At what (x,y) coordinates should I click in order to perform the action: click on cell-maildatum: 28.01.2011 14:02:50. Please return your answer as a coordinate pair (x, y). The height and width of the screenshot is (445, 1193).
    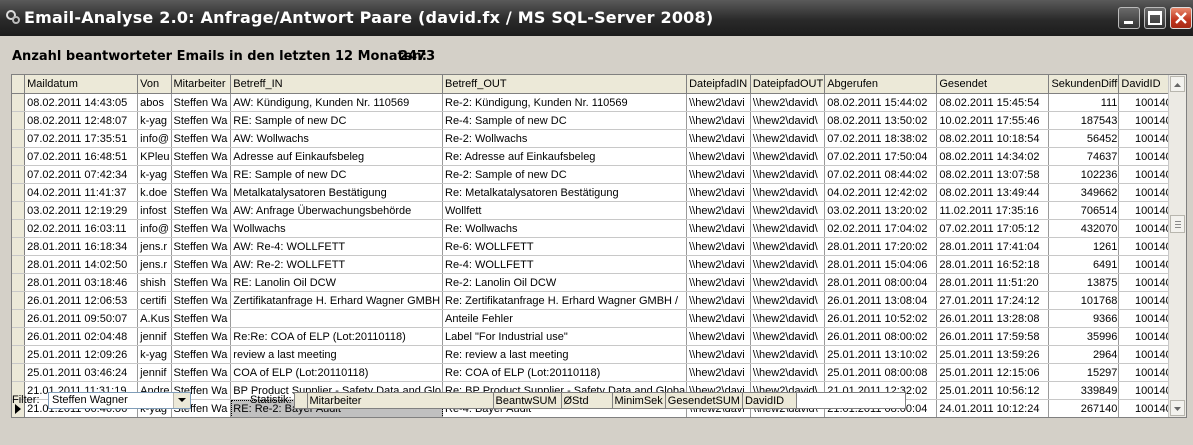
    Looking at the image, I should click on (81, 264).